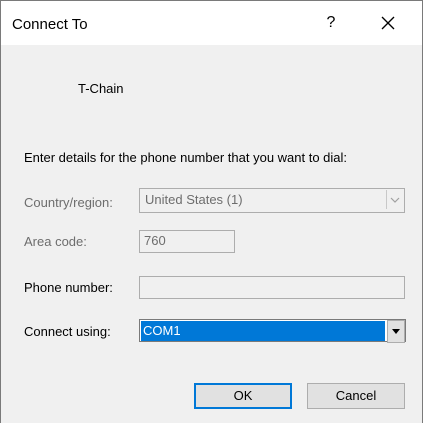 The image size is (425, 423). What do you see at coordinates (243, 396) in the screenshot?
I see `ok-button: OK` at bounding box center [243, 396].